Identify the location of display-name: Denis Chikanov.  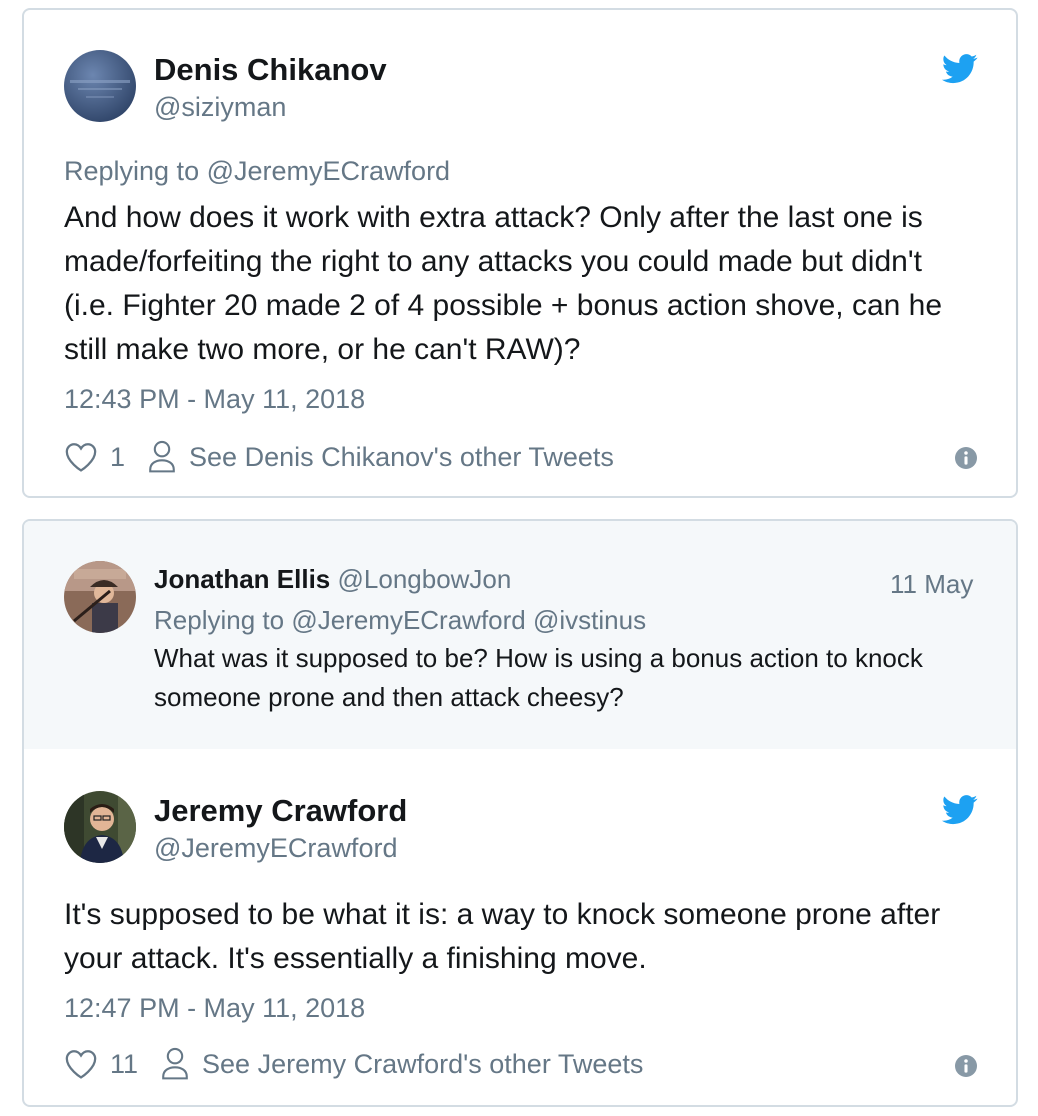
(270, 70).